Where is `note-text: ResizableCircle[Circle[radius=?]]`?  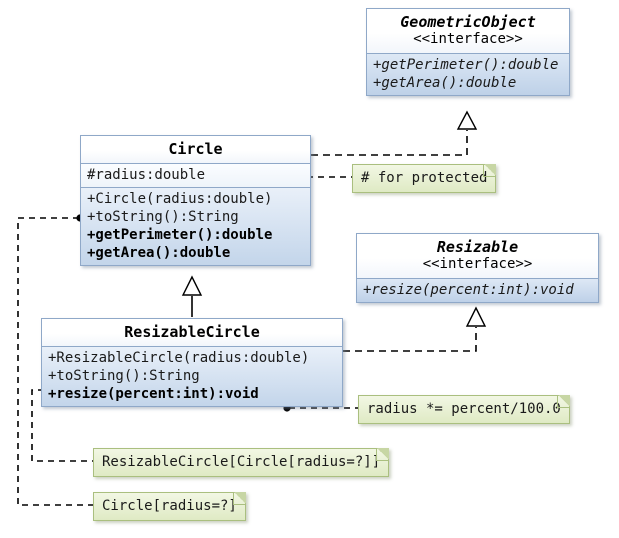
note-text: ResizableCircle[Circle[radius=?]] is located at coordinates (241, 462).